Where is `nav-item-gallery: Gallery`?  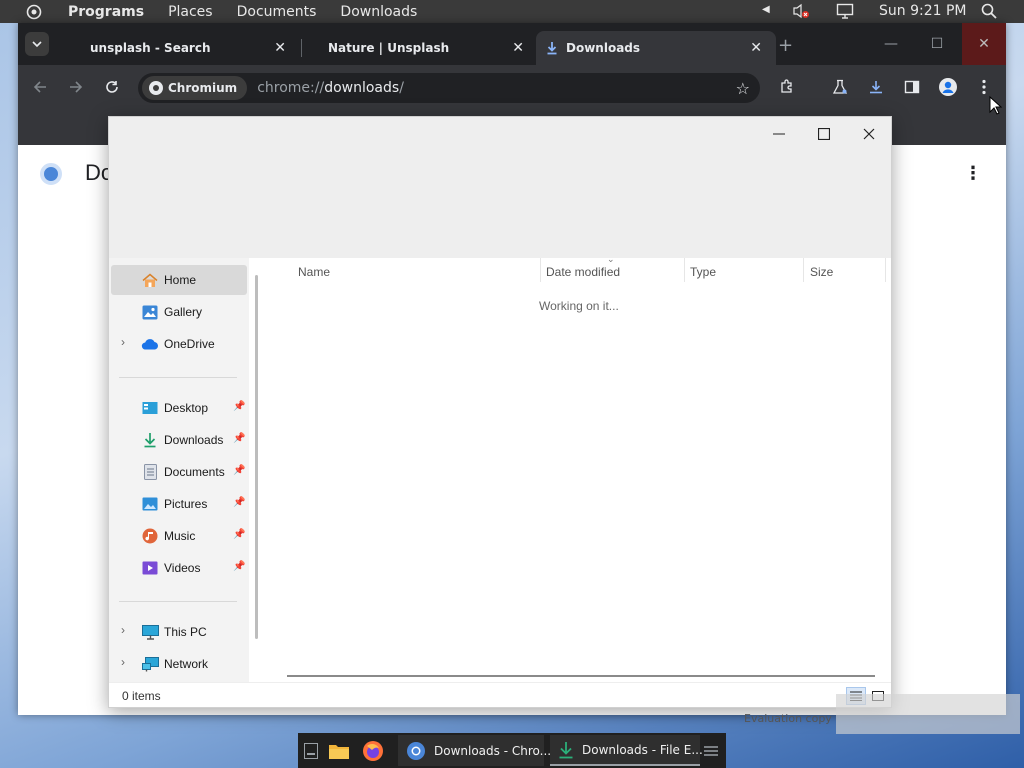
nav-item-gallery: Gallery is located at coordinates (179, 312).